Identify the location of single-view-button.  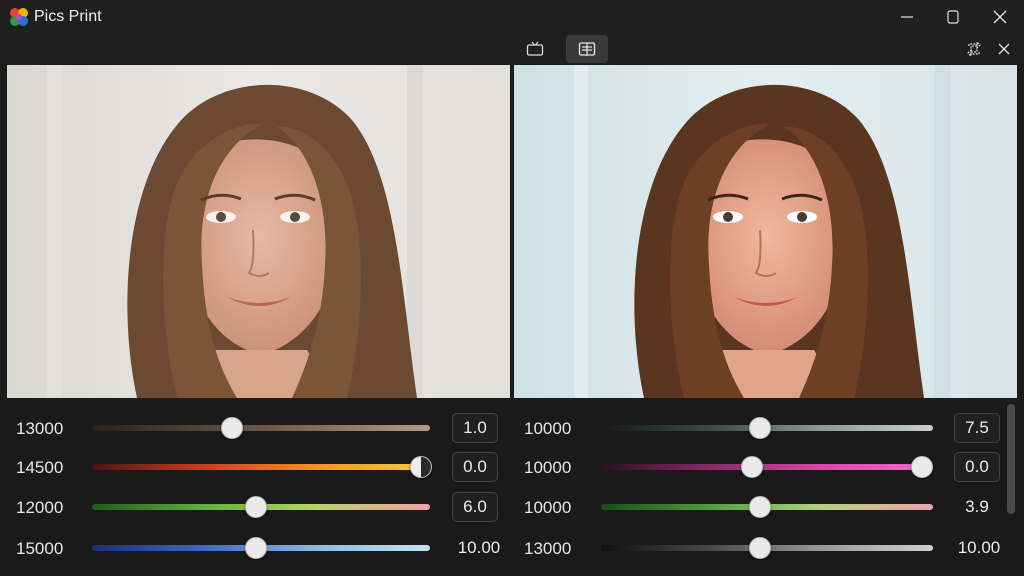
(535, 49).